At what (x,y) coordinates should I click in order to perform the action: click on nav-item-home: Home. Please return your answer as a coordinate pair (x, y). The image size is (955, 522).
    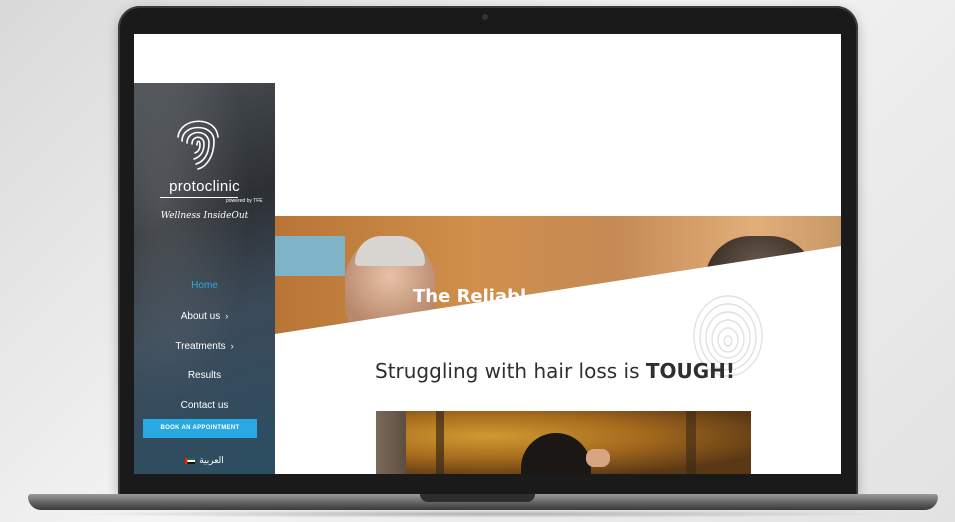
    Looking at the image, I should click on (204, 286).